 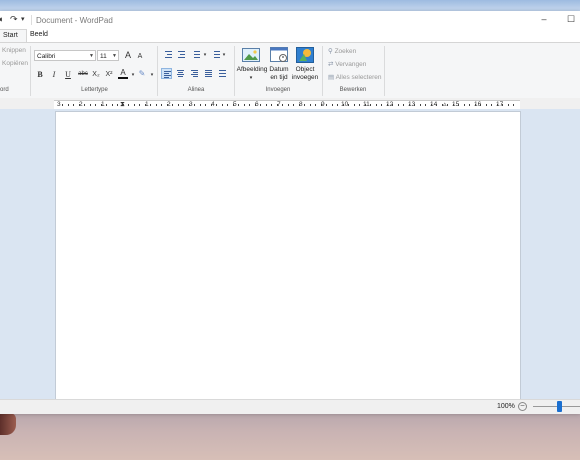 I want to click on align-center-icon, so click(x=180, y=73).